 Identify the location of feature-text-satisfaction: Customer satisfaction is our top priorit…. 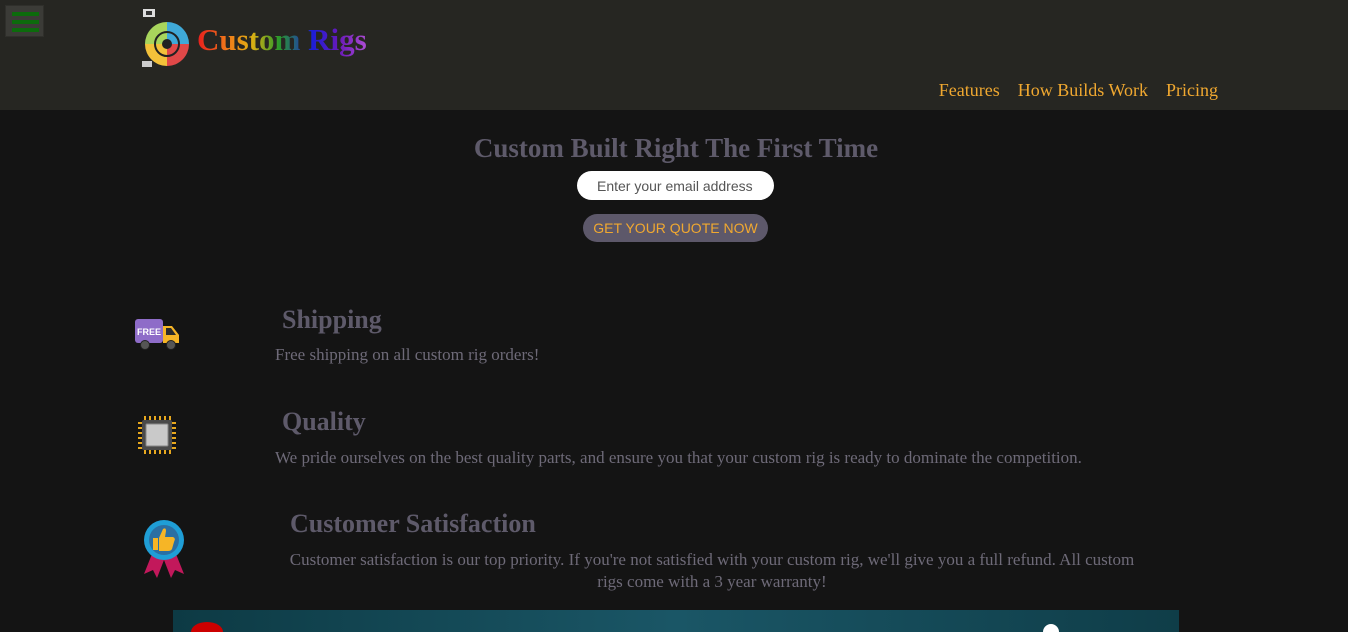
(712, 570).